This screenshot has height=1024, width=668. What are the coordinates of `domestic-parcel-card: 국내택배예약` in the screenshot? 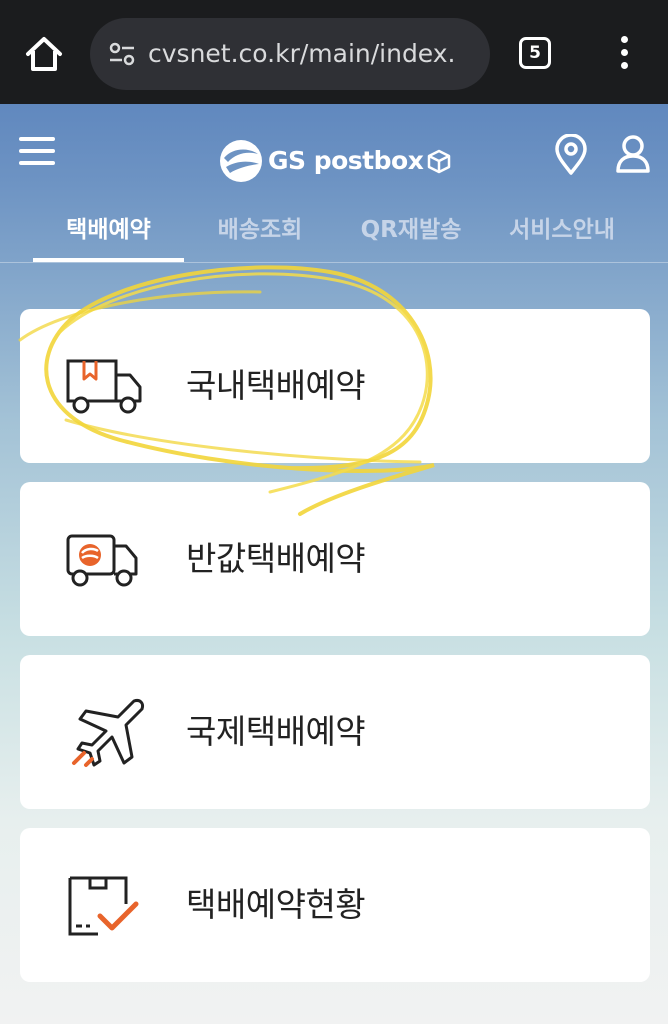 It's located at (335, 386).